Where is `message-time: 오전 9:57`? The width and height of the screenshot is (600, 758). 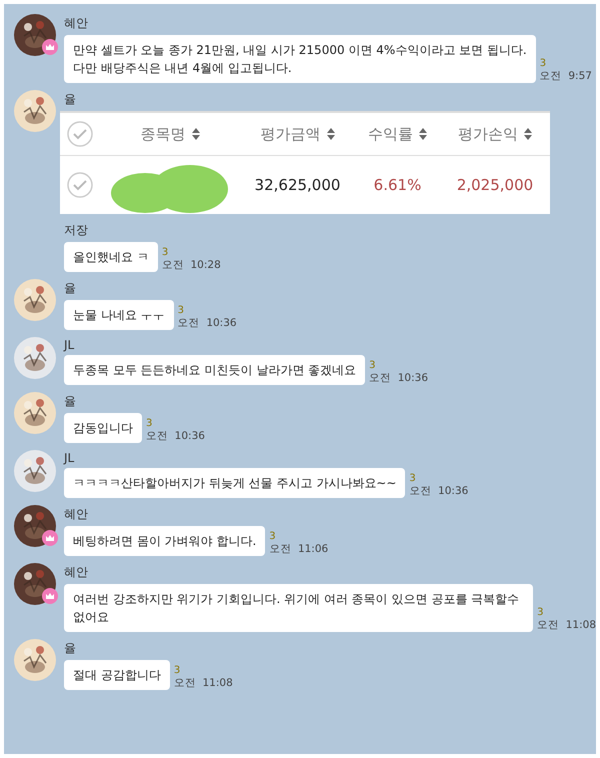
message-time: 오전 9:57 is located at coordinates (566, 76).